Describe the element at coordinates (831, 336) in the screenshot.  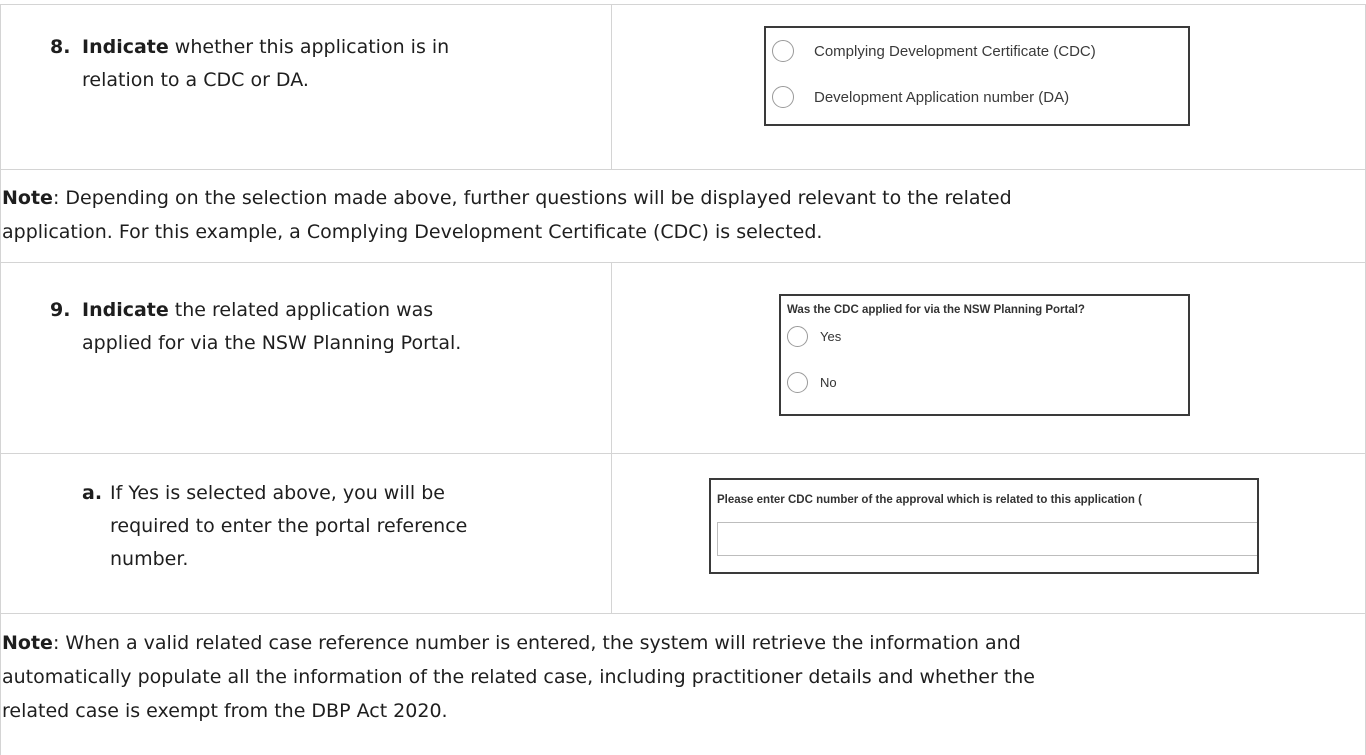
I see `option-label: Yes` at that location.